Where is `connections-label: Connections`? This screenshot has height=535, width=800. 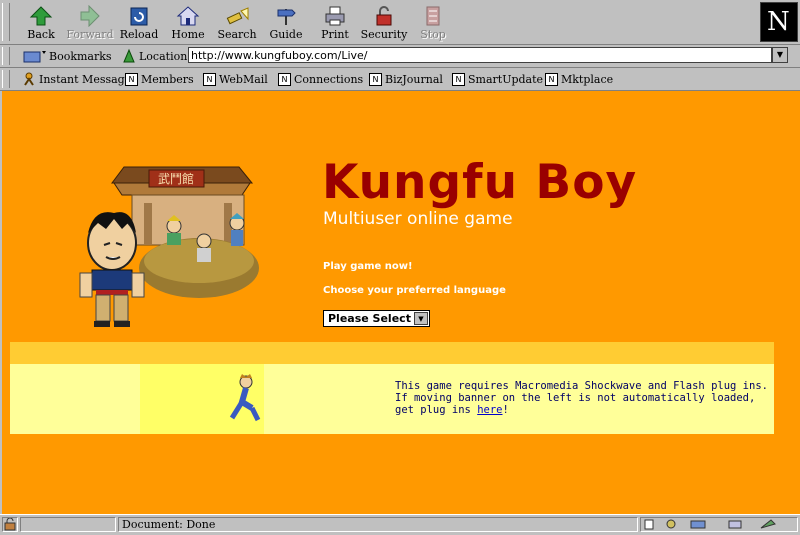
connections-label: Connections is located at coordinates (329, 79).